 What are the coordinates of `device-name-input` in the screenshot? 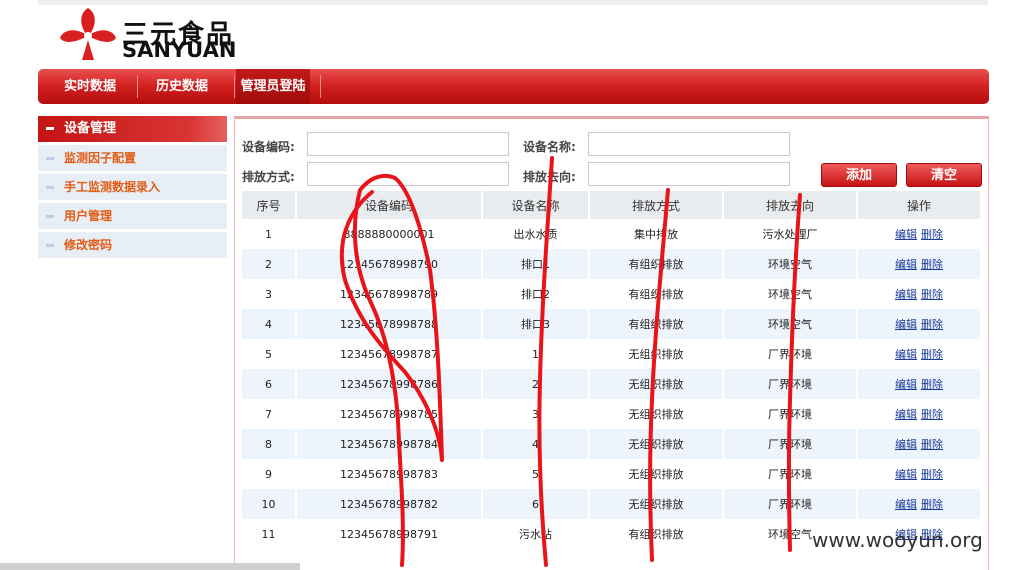 It's located at (689, 144).